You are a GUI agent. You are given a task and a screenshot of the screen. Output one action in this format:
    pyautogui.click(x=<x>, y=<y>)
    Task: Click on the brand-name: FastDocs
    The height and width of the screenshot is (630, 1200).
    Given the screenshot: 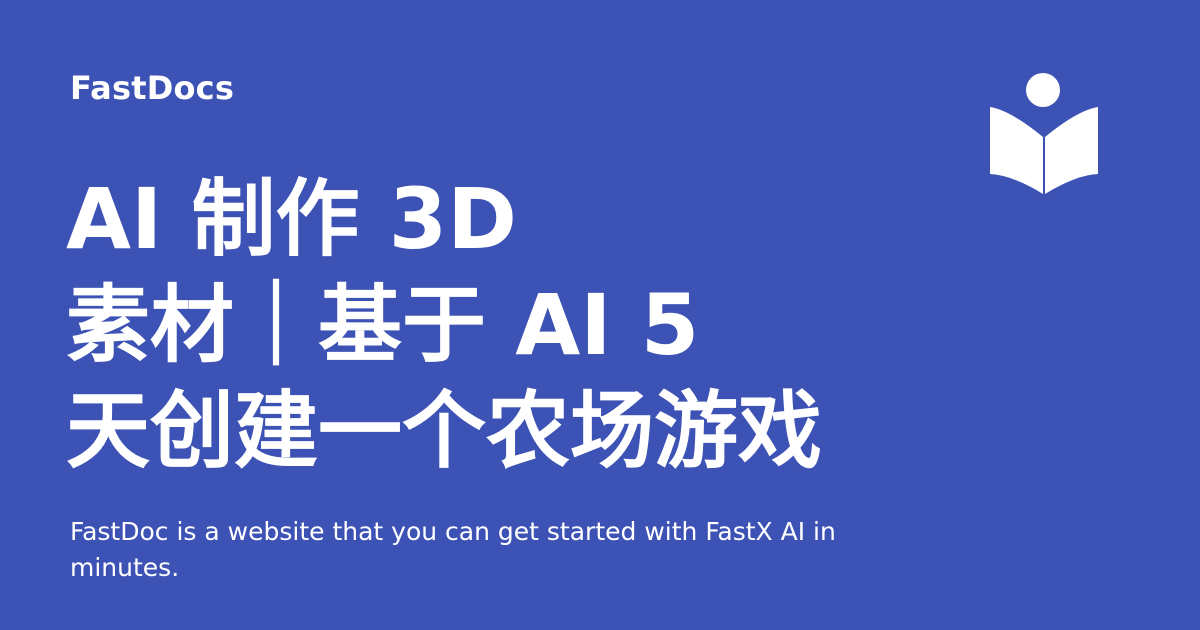 What is the action you would take?
    pyautogui.click(x=152, y=88)
    